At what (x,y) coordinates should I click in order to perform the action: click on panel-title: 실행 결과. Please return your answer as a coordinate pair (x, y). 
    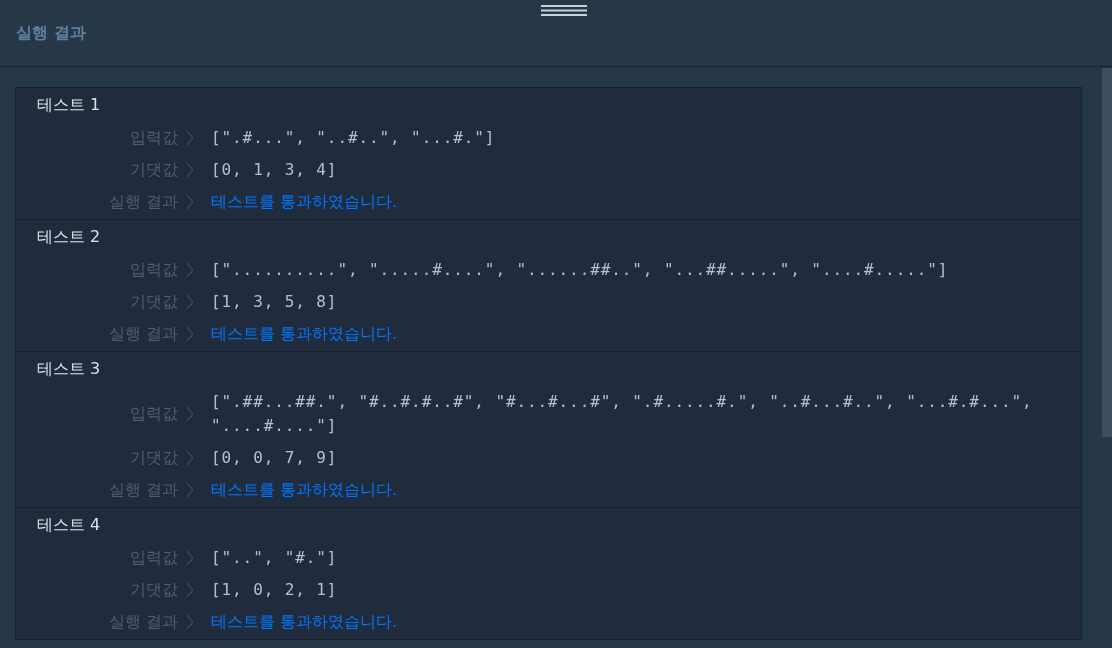
    Looking at the image, I should click on (51, 33).